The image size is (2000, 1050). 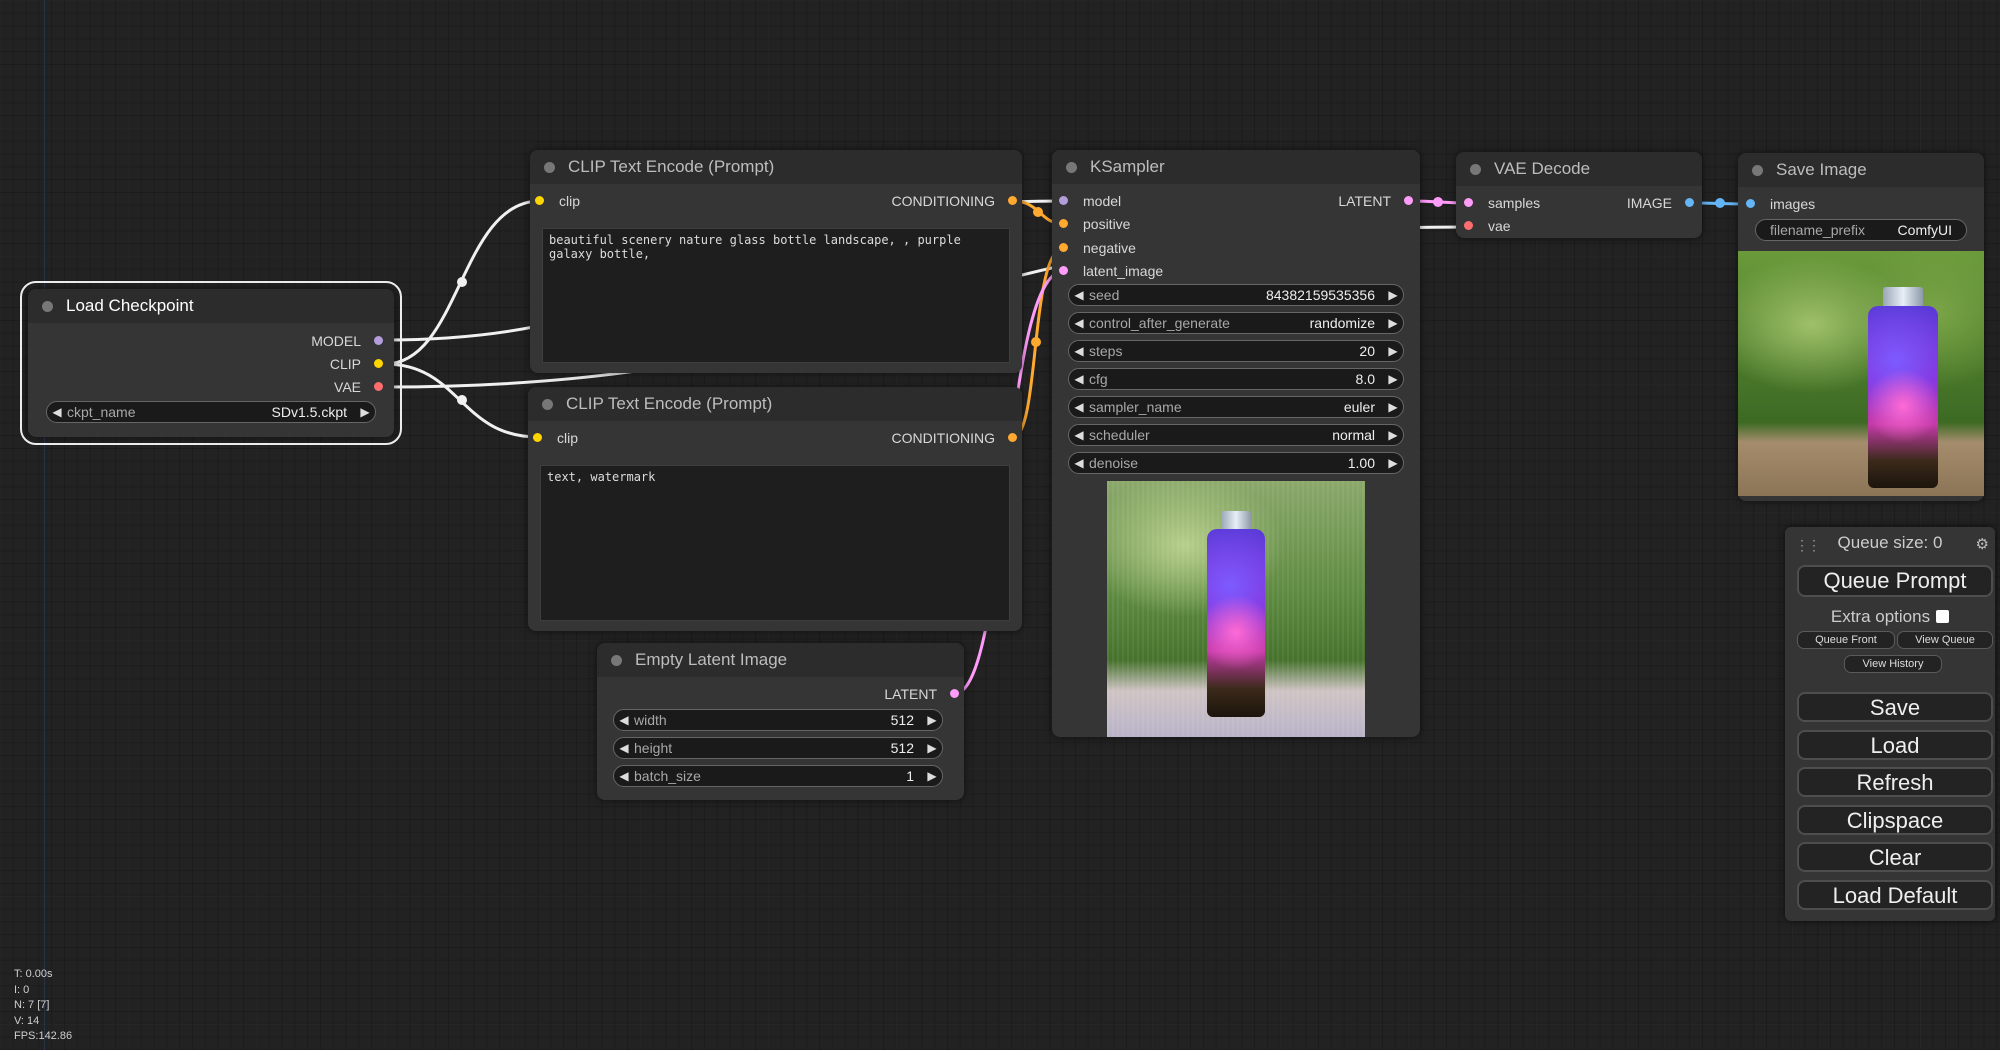 What do you see at coordinates (1982, 544) in the screenshot?
I see `gear-icon: ⚙` at bounding box center [1982, 544].